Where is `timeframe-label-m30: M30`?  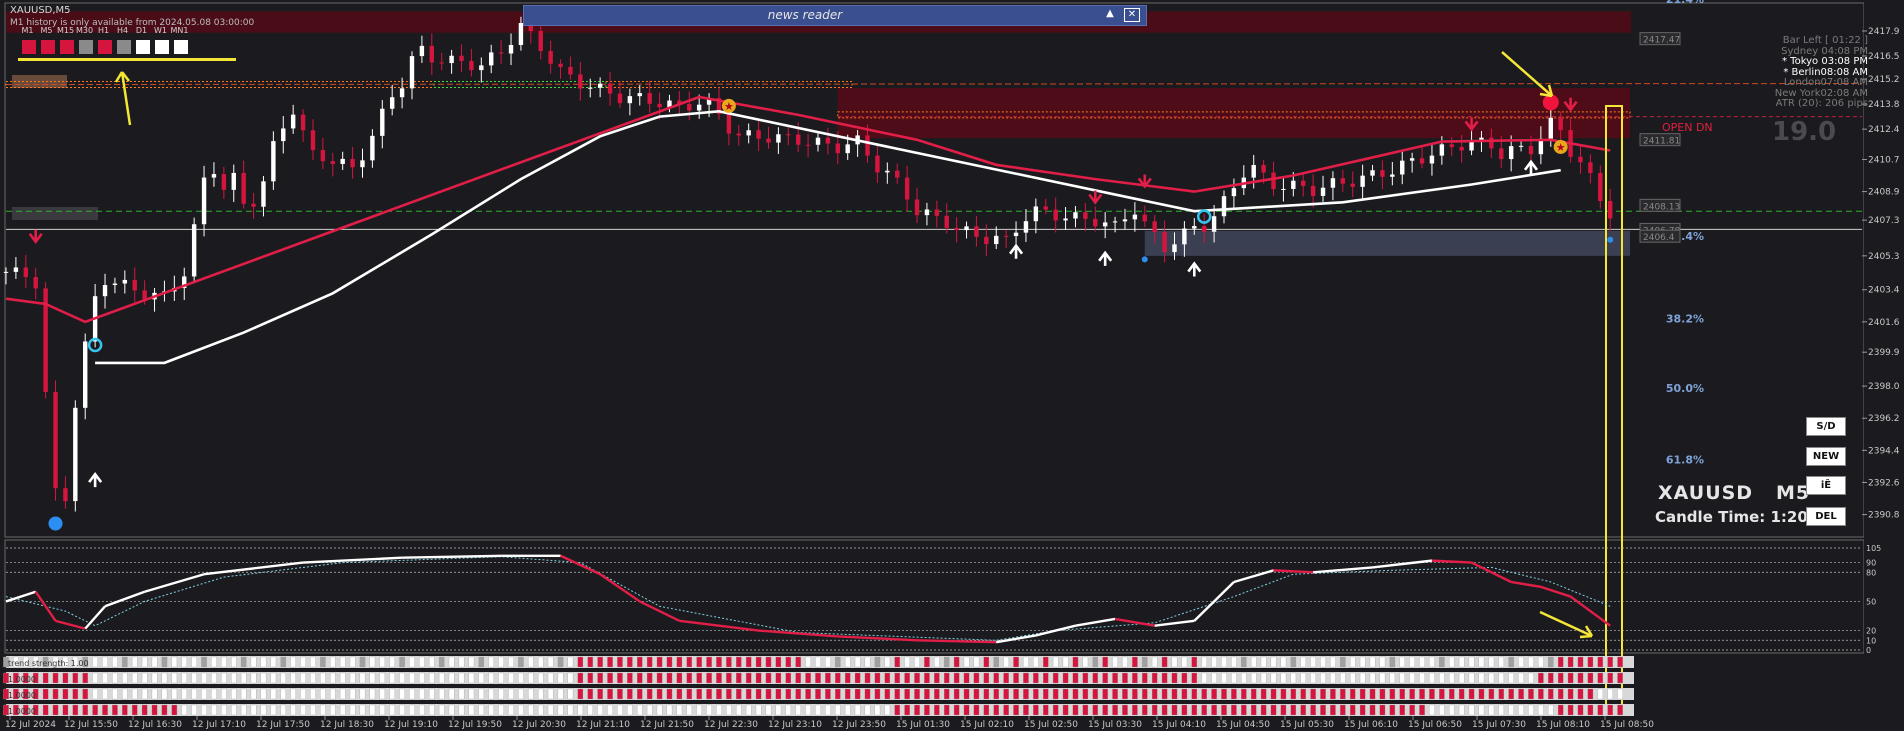
timeframe-label-m30: M30 is located at coordinates (84, 30).